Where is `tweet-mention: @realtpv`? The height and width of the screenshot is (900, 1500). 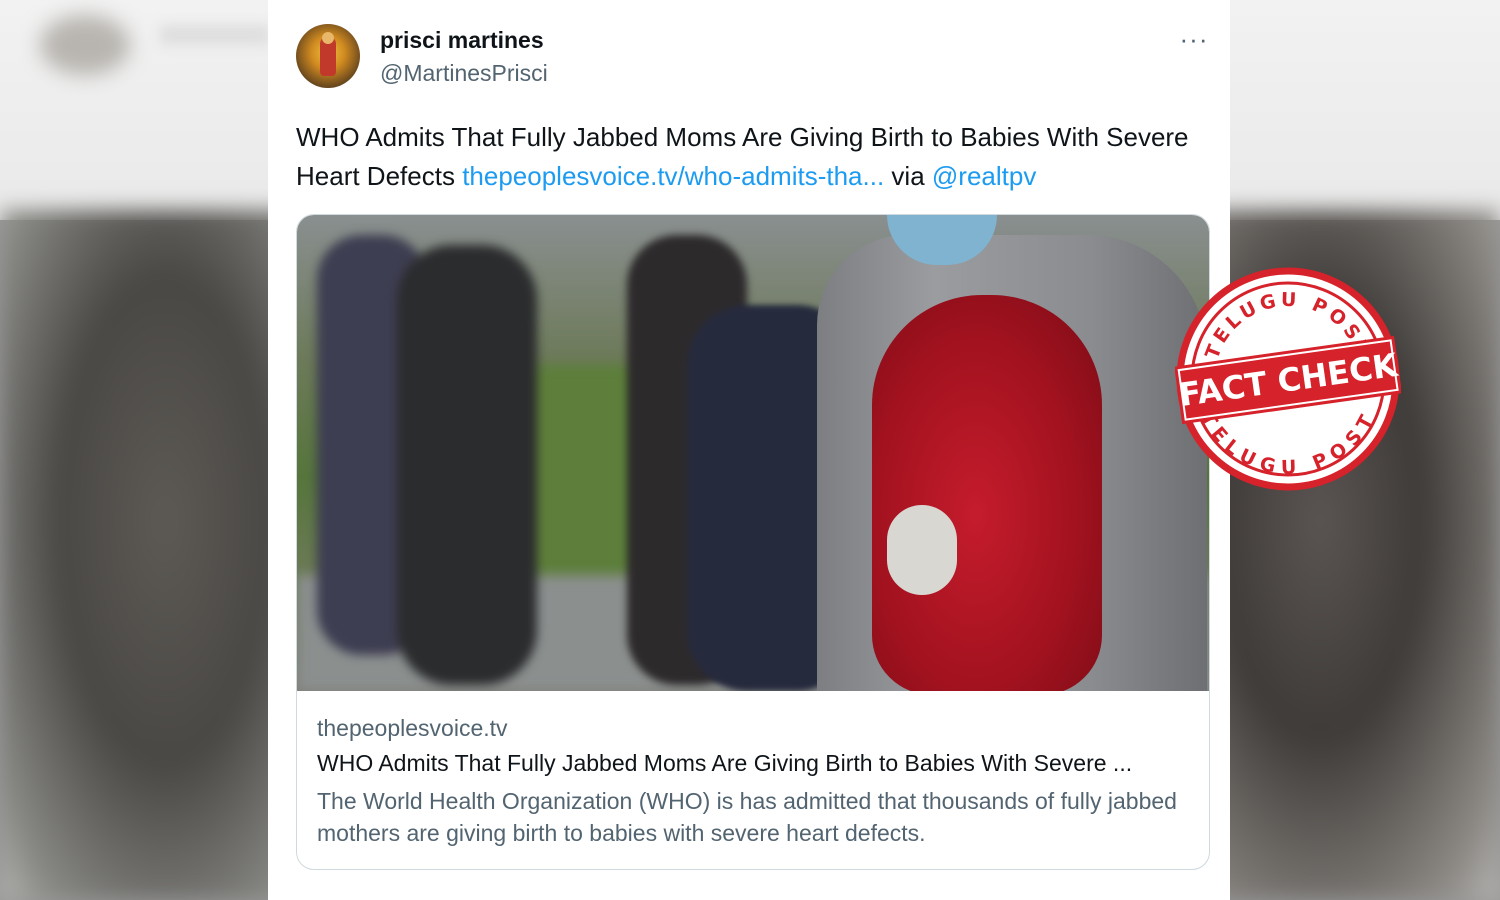
tweet-mention: @realtpv is located at coordinates (984, 176).